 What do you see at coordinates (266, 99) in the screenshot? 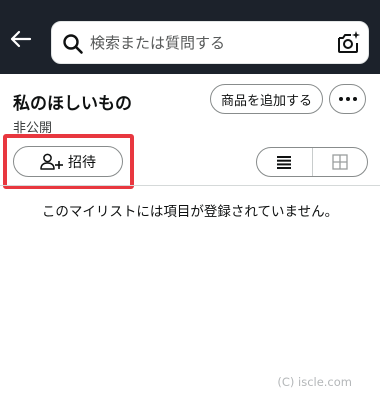
I see `add-item-button: 商品を追加する` at bounding box center [266, 99].